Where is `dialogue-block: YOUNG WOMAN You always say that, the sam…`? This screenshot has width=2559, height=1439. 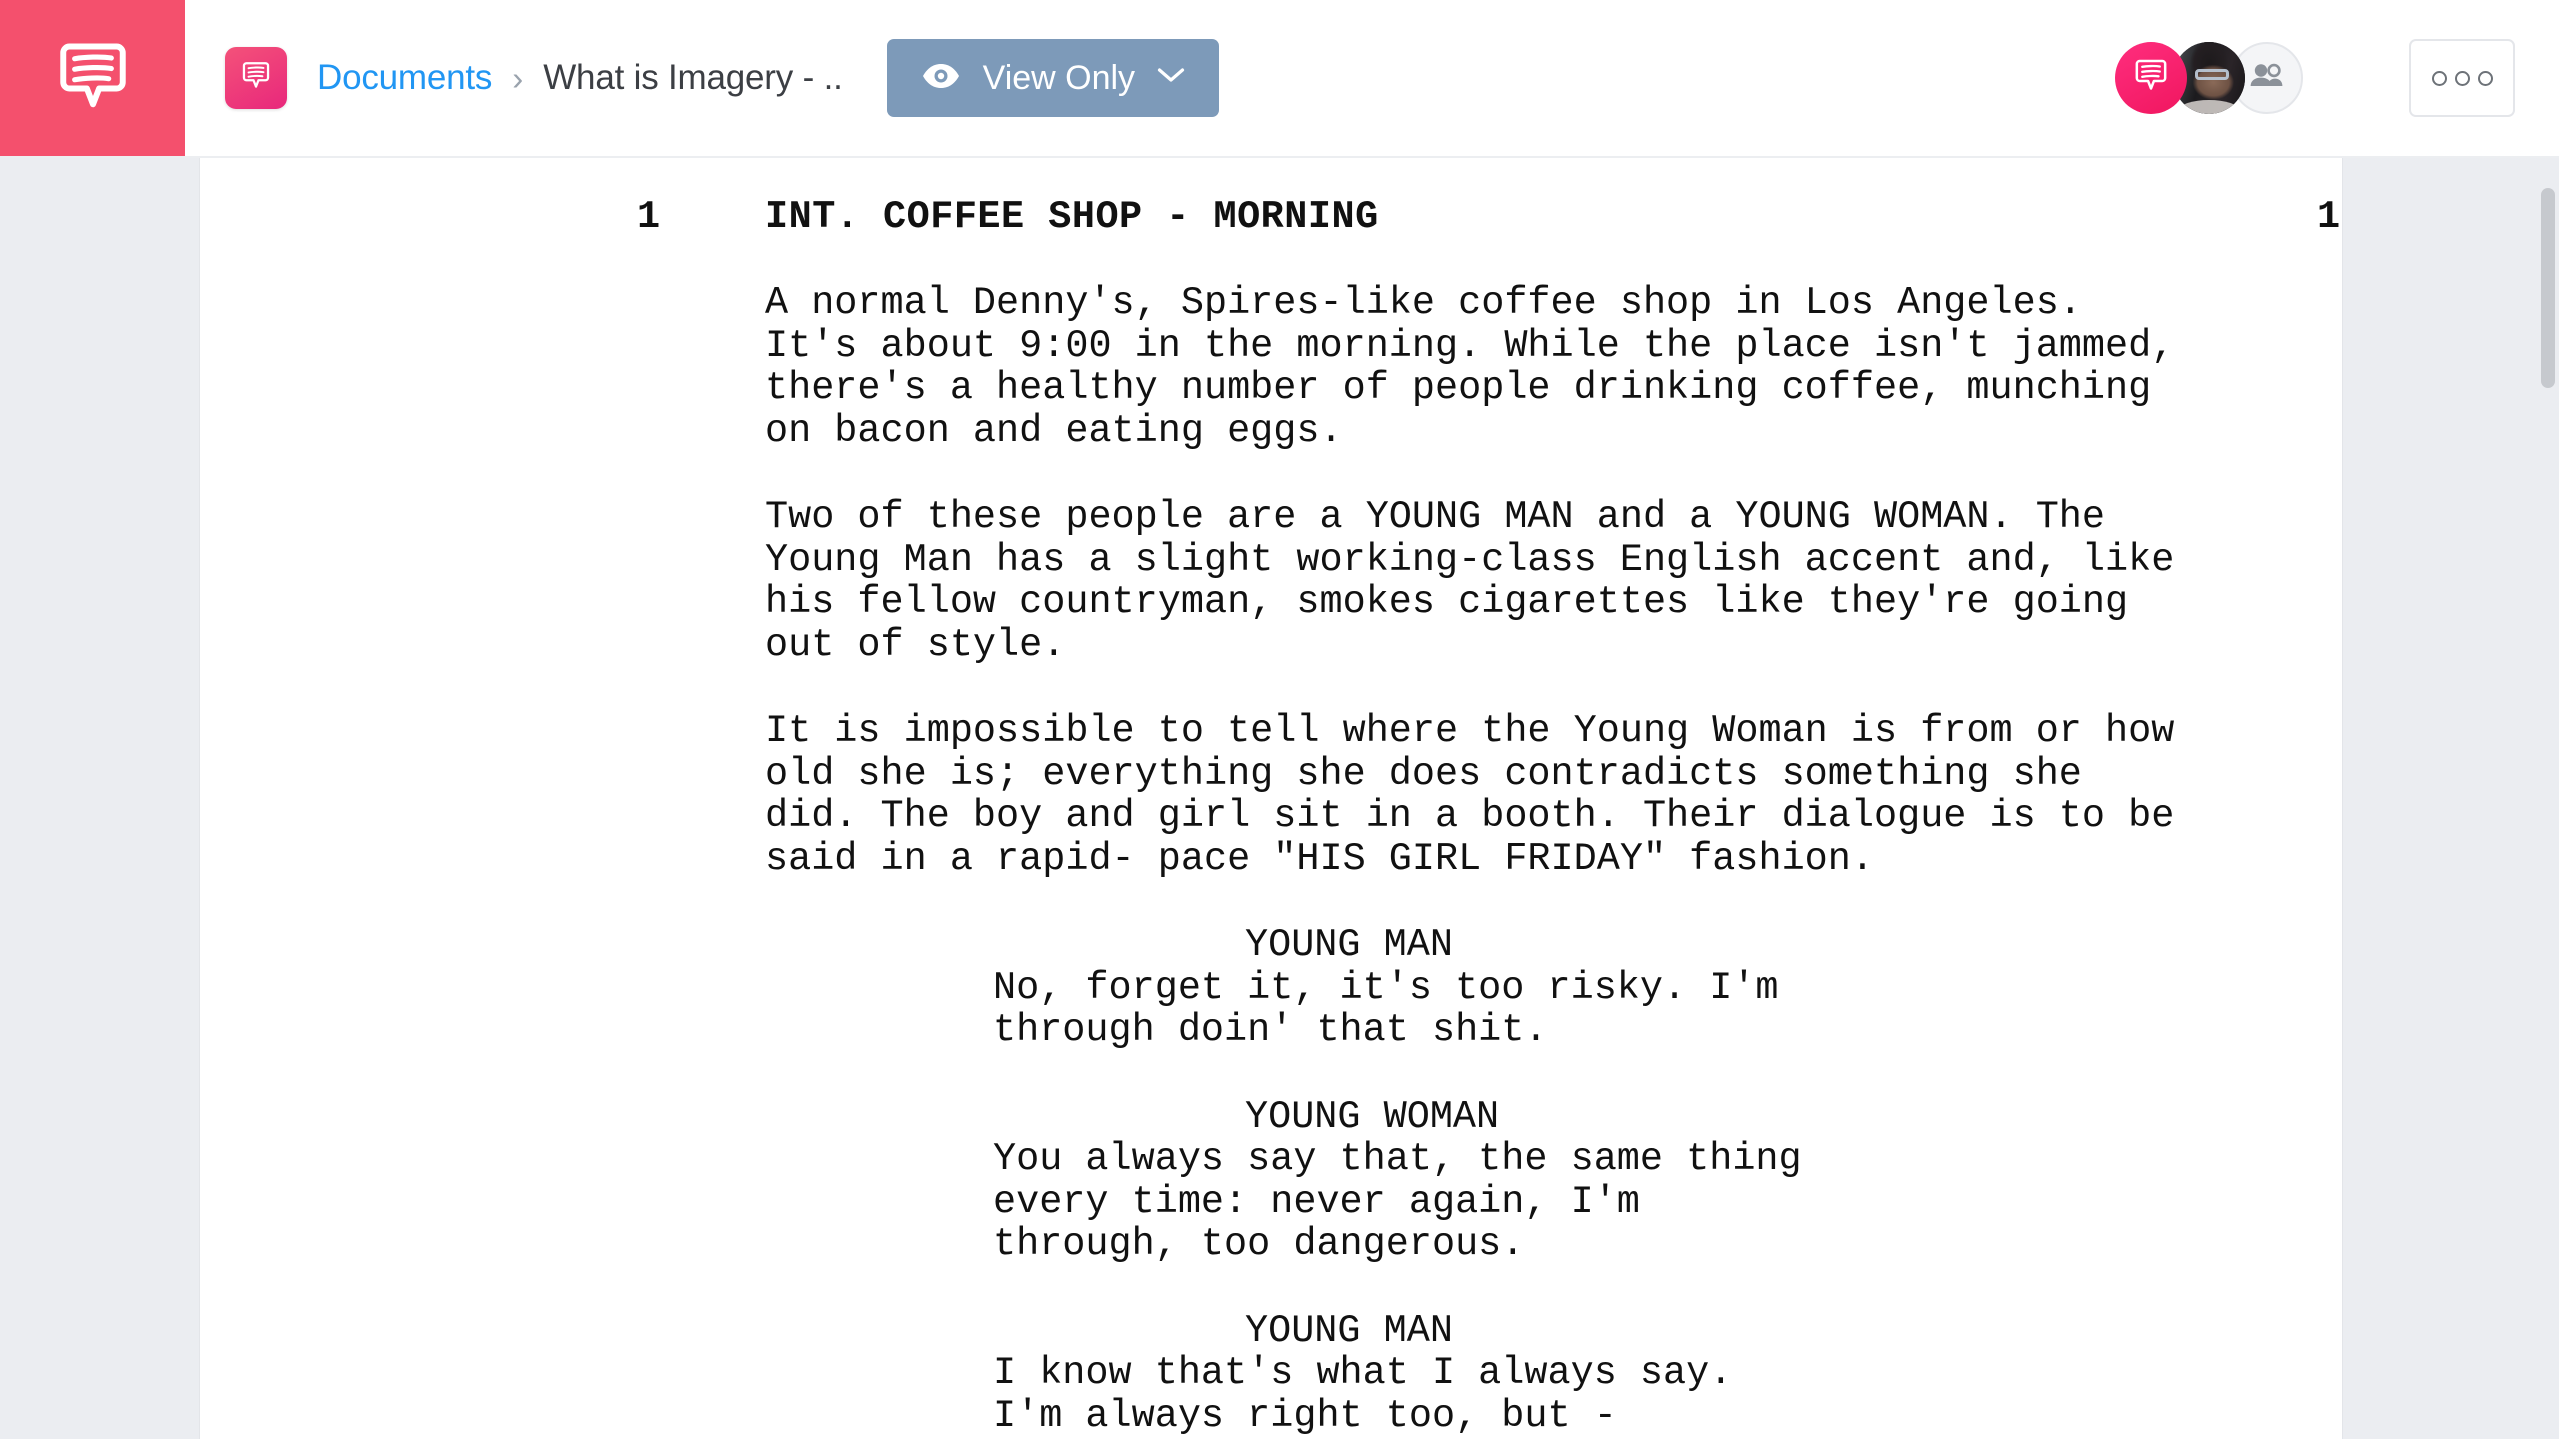 dialogue-block: YOUNG WOMAN You always say that, the sam… is located at coordinates (1271, 1180).